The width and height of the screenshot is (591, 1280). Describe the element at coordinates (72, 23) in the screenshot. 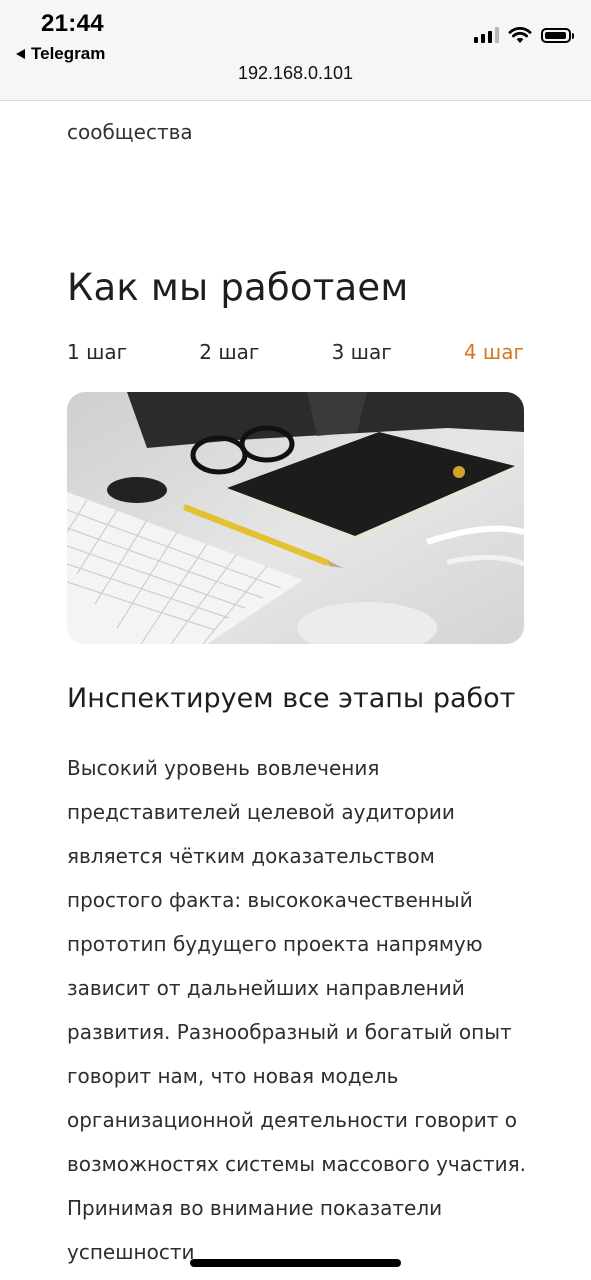

I see `status-time: 21:44` at that location.